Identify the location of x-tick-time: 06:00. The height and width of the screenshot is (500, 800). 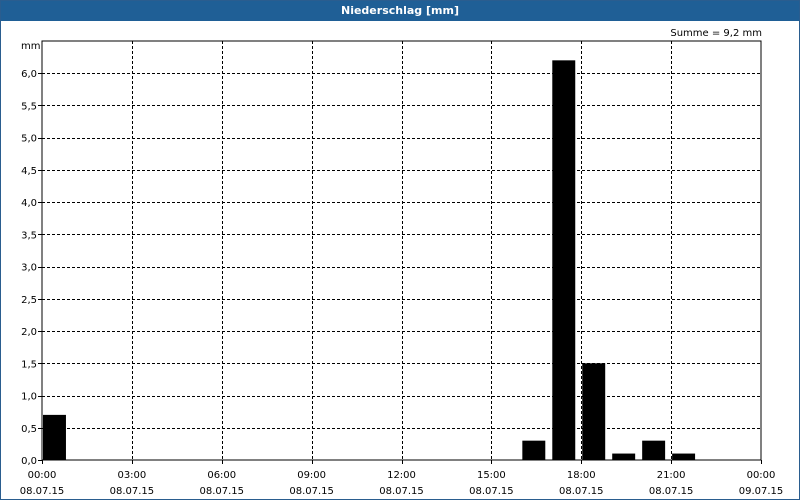
(221, 475).